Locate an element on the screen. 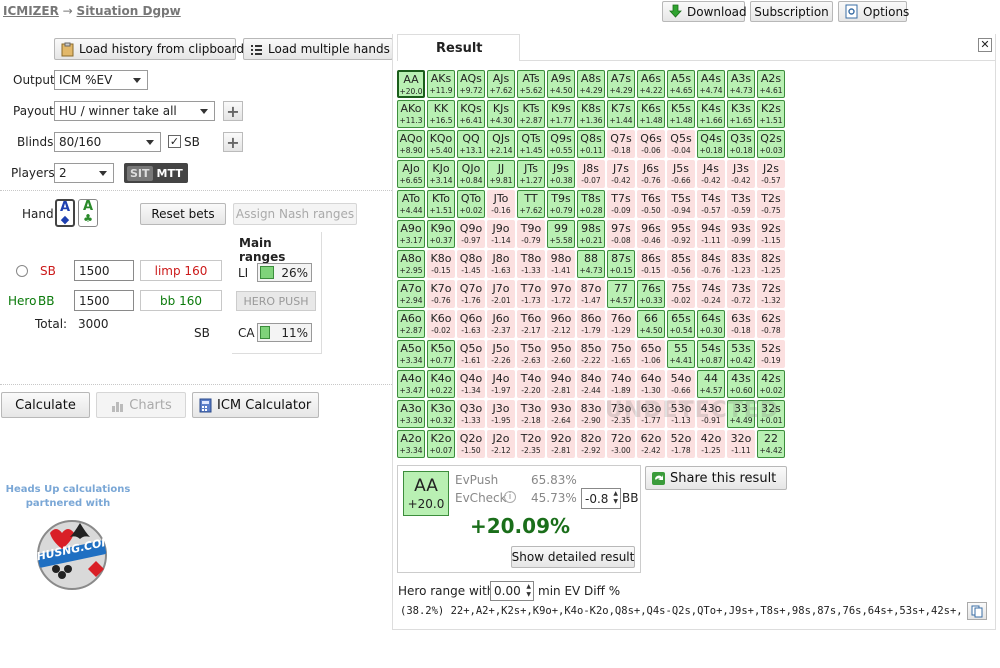  hand-cell-A8o: A8o +2.95 is located at coordinates (411, 264).